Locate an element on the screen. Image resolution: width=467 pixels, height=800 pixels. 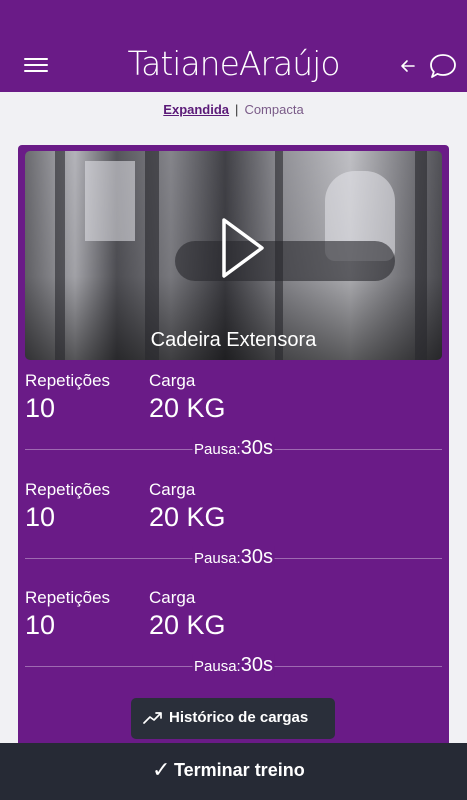
play-icon is located at coordinates (243, 248).